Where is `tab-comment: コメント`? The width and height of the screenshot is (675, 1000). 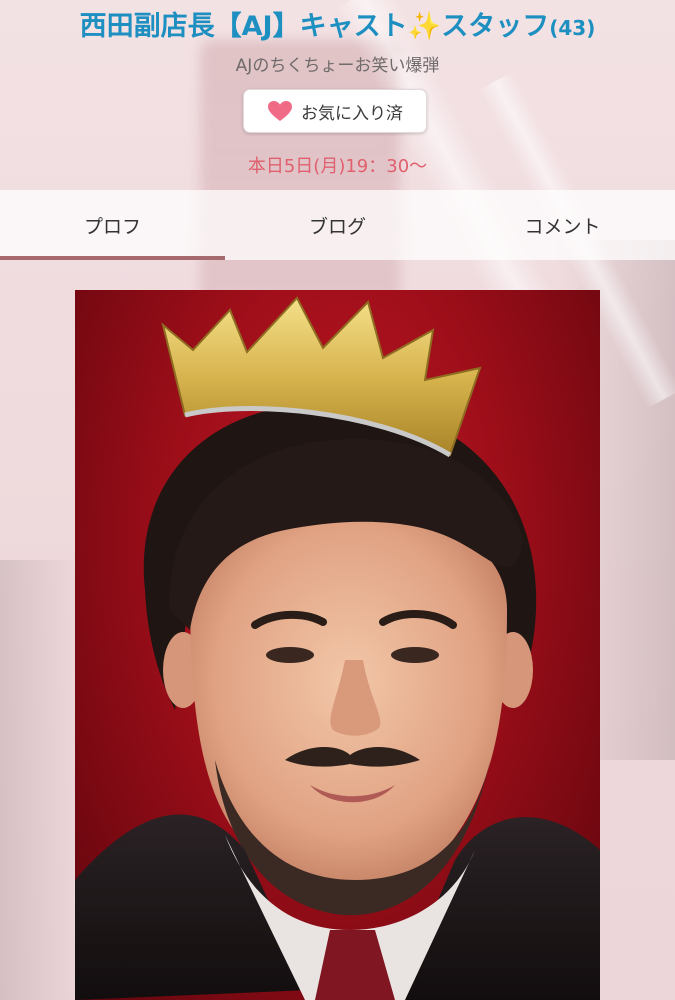 tab-comment: コメント is located at coordinates (562, 225).